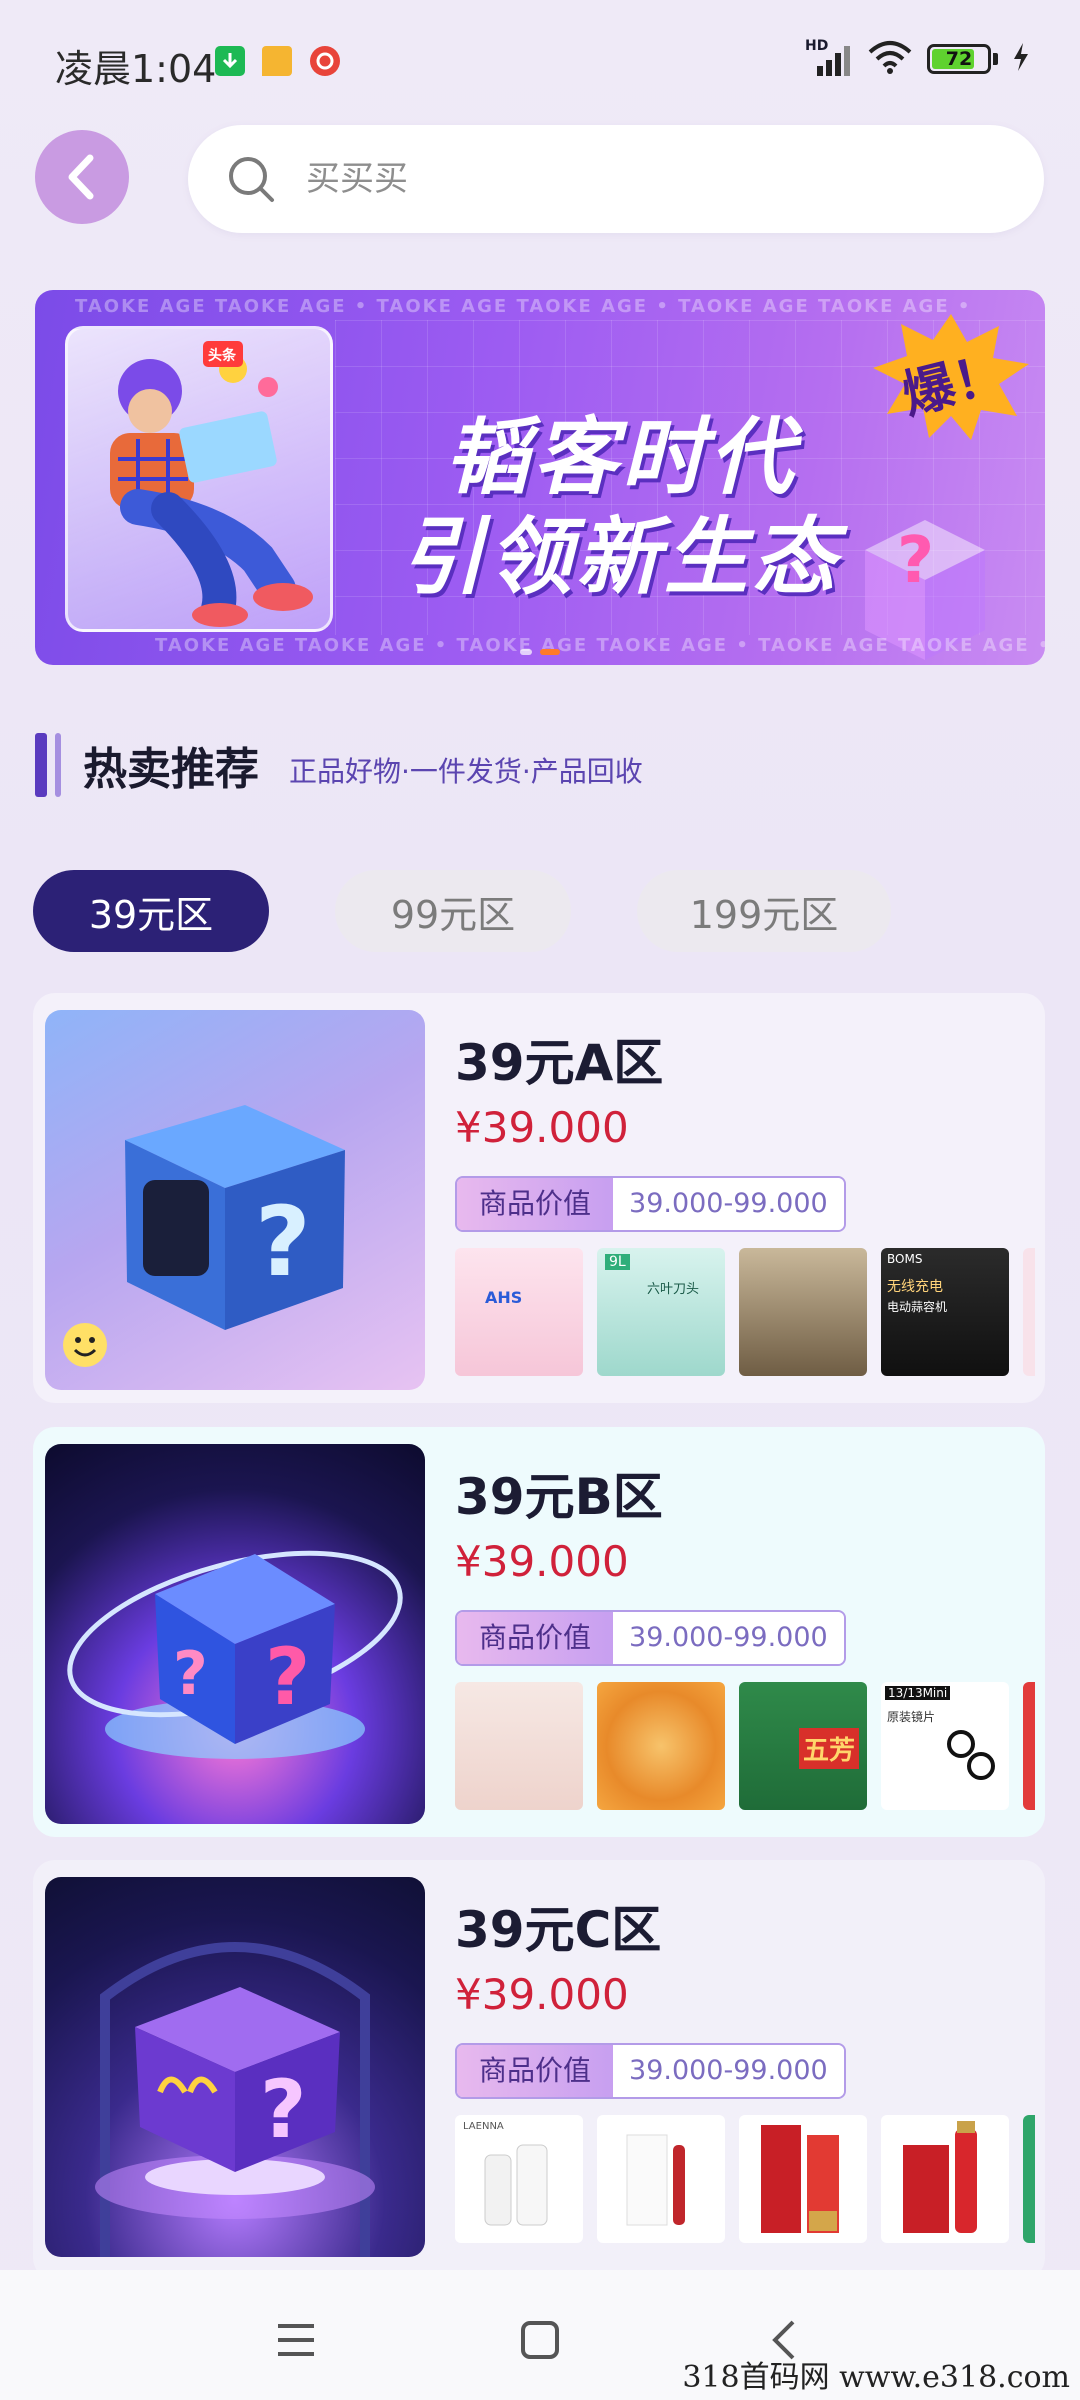 The height and width of the screenshot is (2400, 1080). I want to click on menu-icon, so click(296, 2340).